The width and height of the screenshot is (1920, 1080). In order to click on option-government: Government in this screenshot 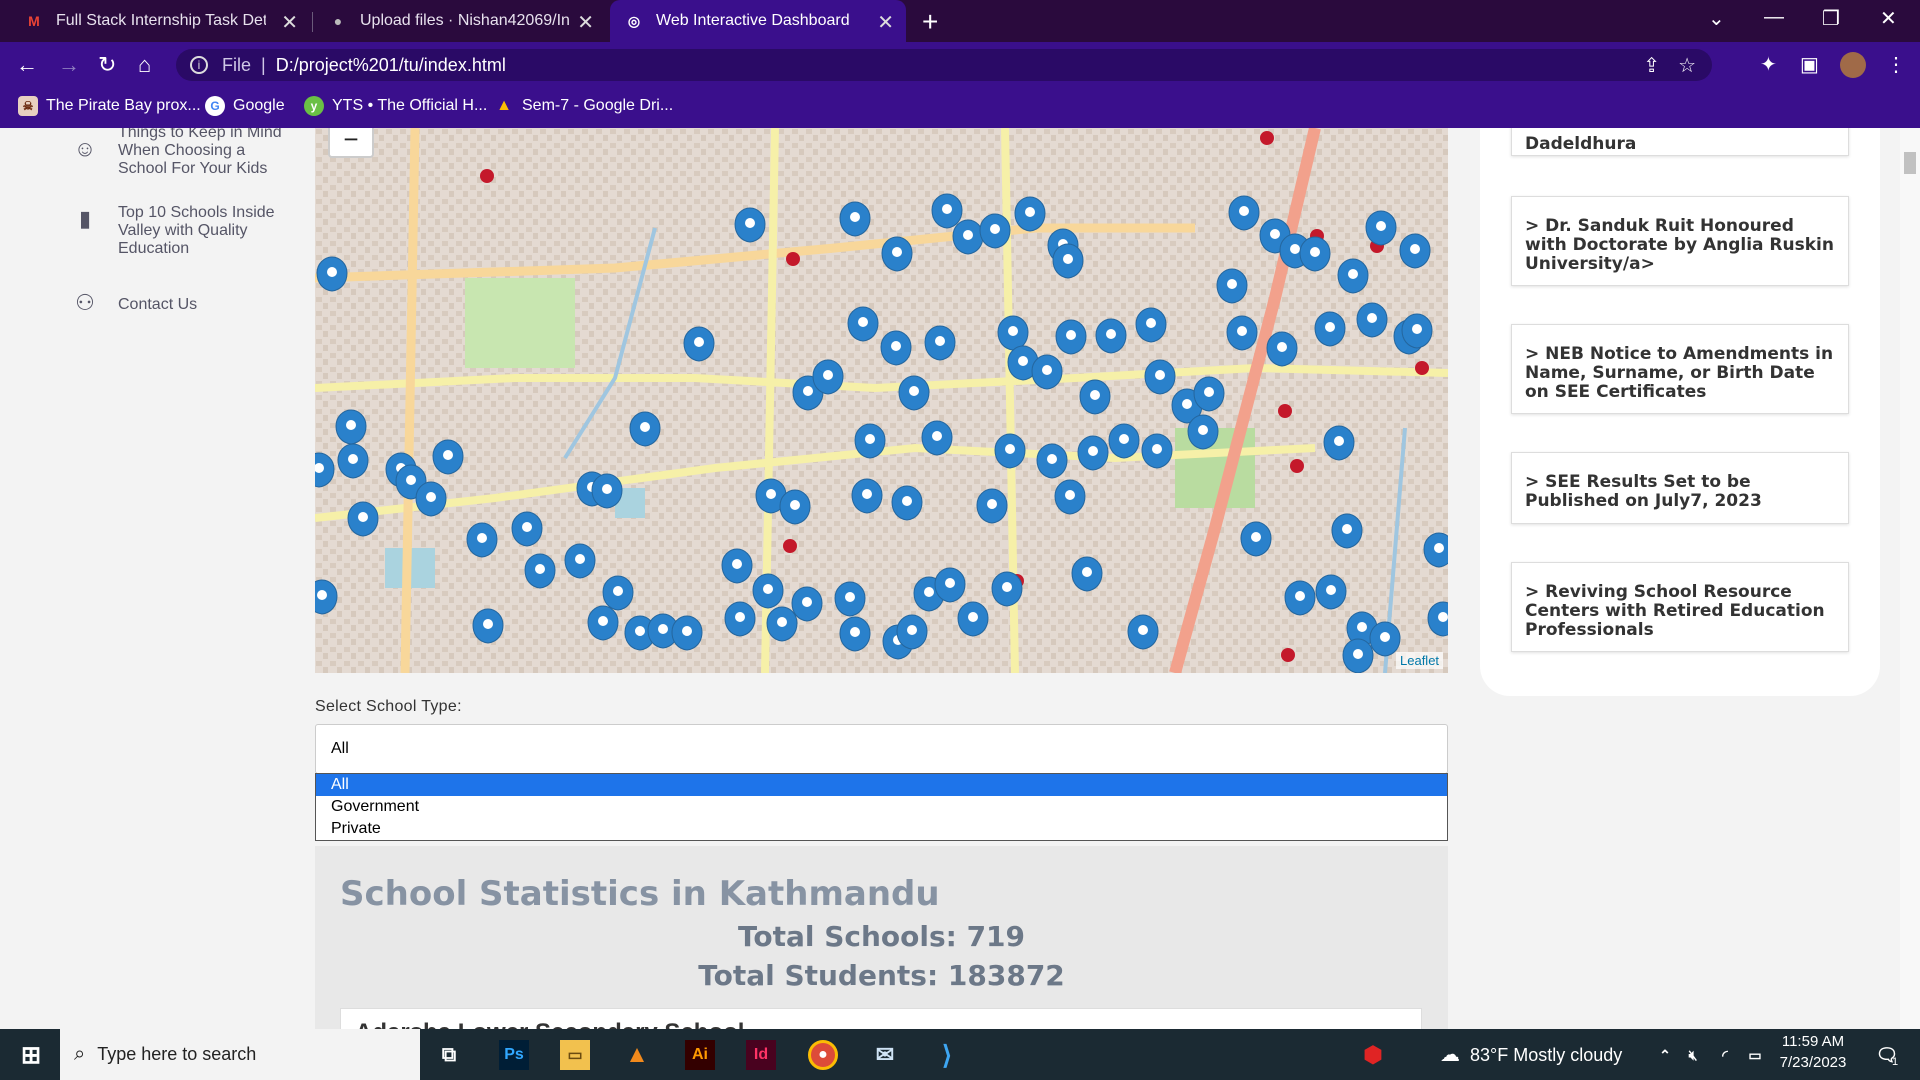, I will do `click(881, 807)`.